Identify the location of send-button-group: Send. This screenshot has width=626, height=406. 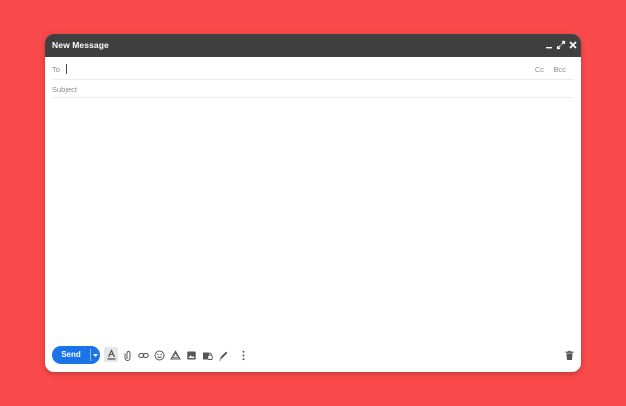
(76, 355).